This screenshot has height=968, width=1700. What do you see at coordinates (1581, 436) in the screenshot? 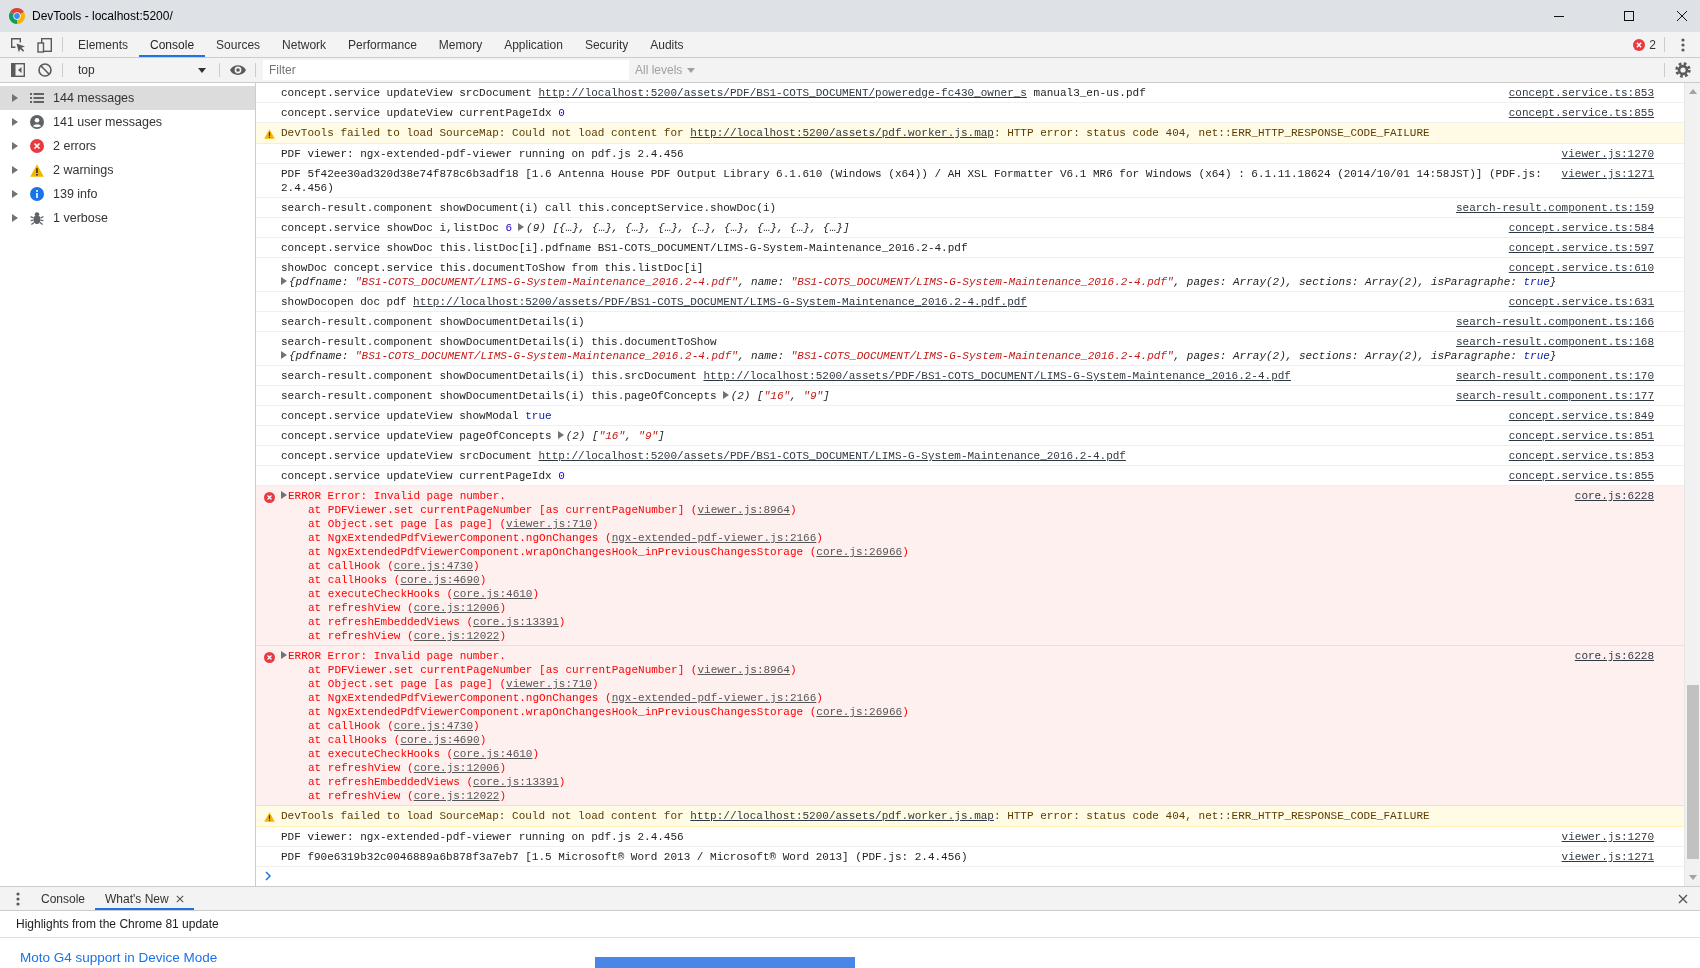
I see `source-link: concept.service.ts:851` at bounding box center [1581, 436].